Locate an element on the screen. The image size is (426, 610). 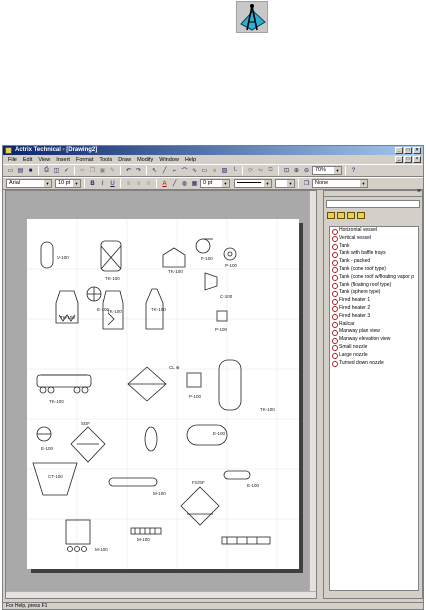
stencil-library-icon is located at coordinates (361, 215).